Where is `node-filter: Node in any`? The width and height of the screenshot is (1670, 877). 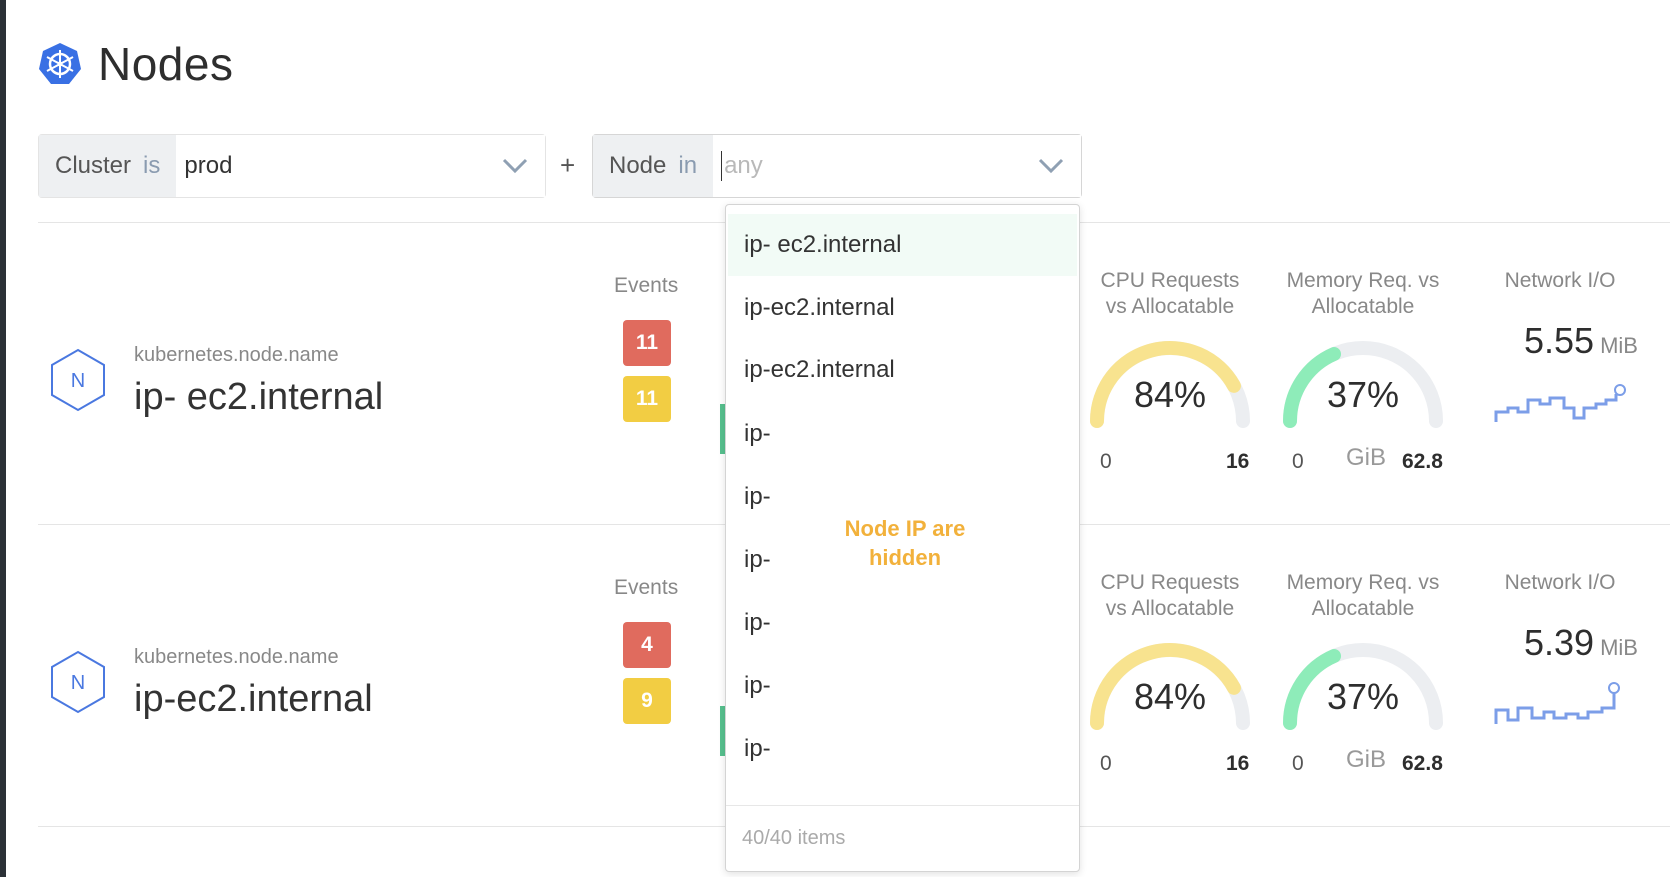 node-filter: Node in any is located at coordinates (837, 166).